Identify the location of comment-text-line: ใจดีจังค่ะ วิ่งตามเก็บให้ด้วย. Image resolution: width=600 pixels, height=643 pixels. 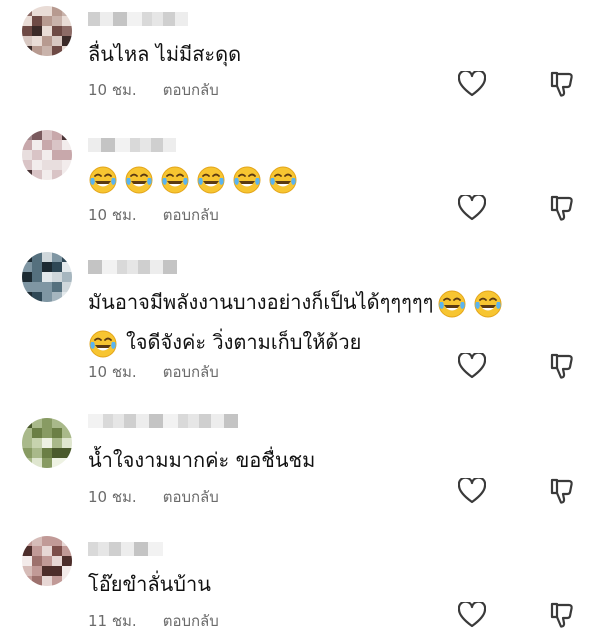
(298, 342).